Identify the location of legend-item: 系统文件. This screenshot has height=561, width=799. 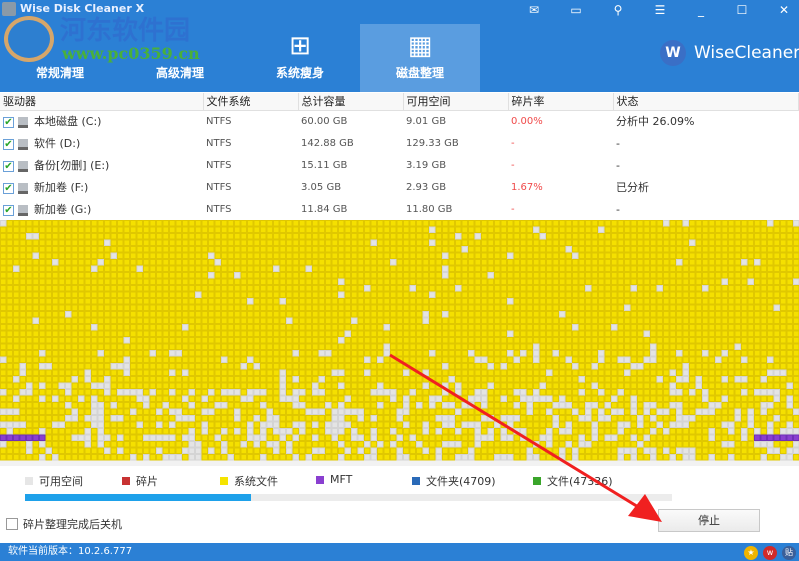
(249, 481).